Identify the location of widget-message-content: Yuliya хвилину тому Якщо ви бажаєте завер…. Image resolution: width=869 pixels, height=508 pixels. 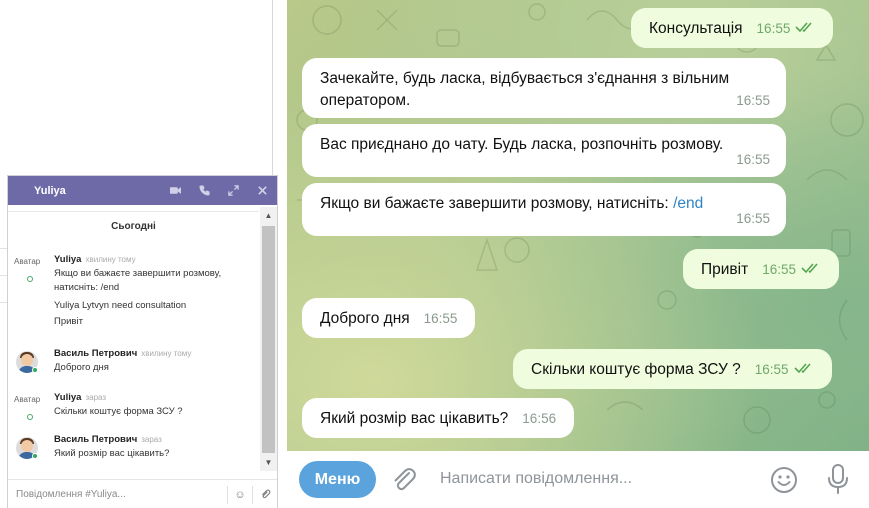
(154, 291).